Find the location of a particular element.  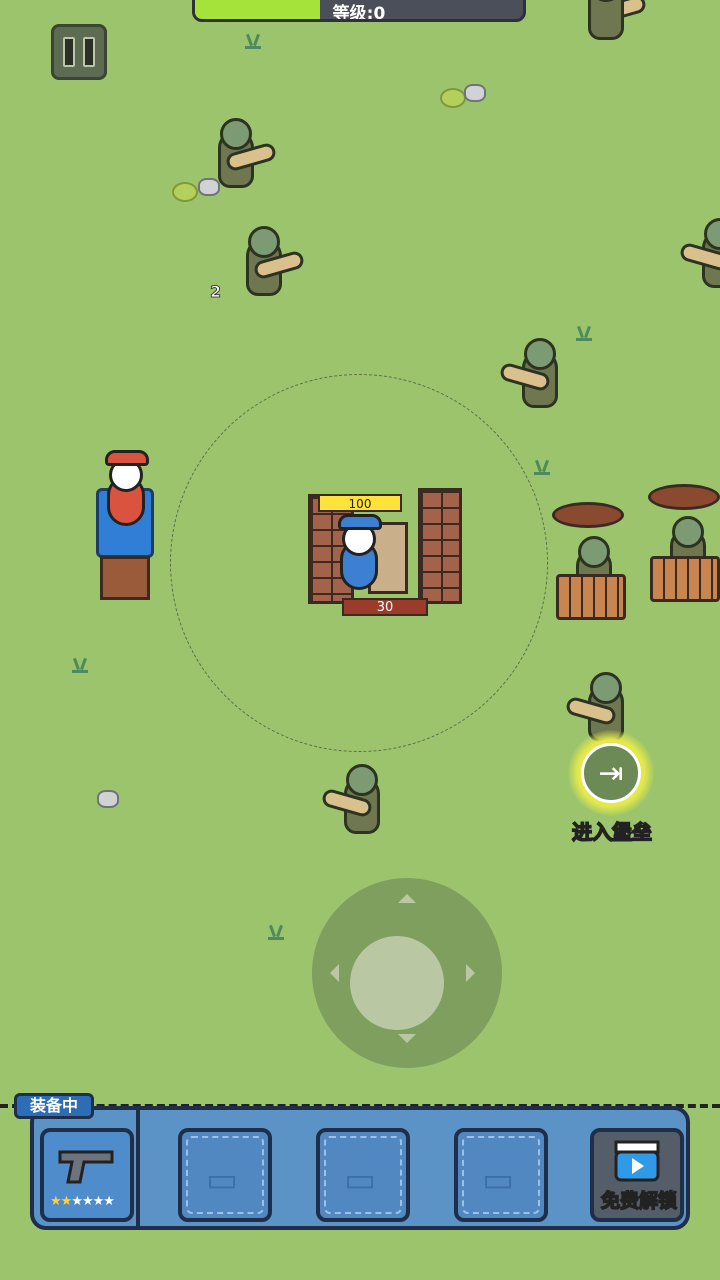

free-unlock-label: 免费解锁 is located at coordinates (639, 1201).